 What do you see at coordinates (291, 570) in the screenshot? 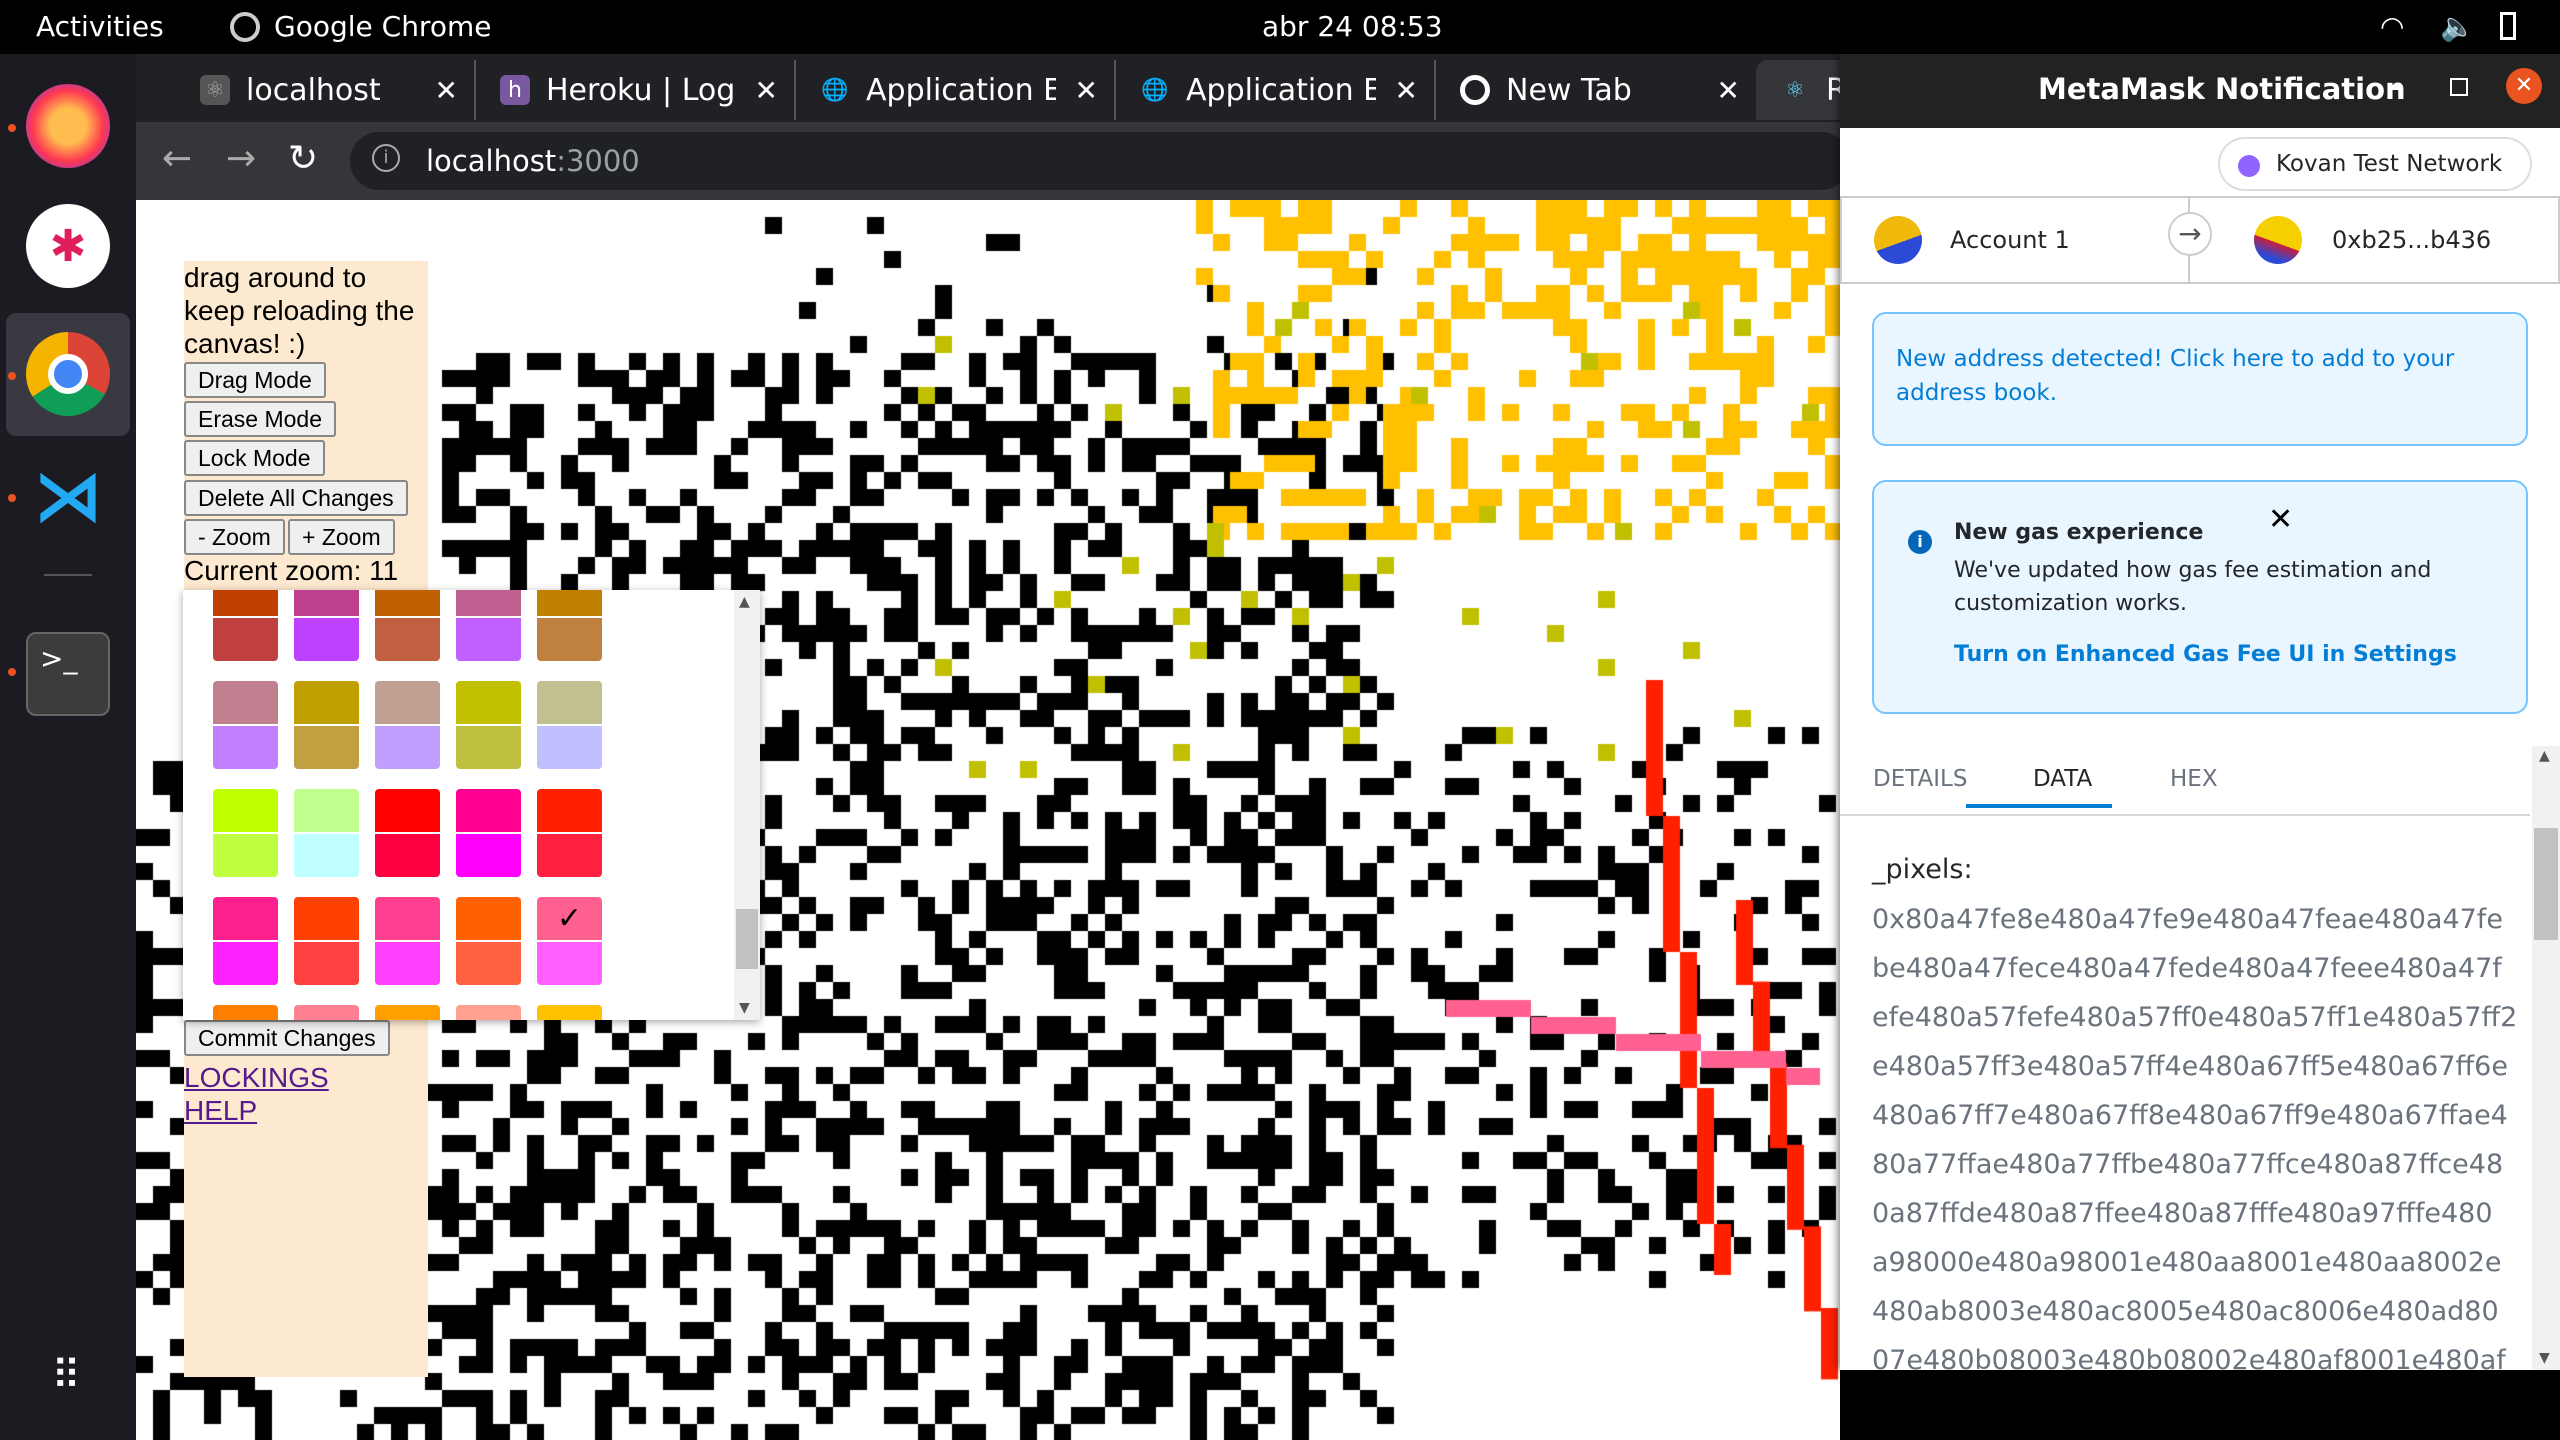
I see `zoom-label: Current zoom: 11` at bounding box center [291, 570].